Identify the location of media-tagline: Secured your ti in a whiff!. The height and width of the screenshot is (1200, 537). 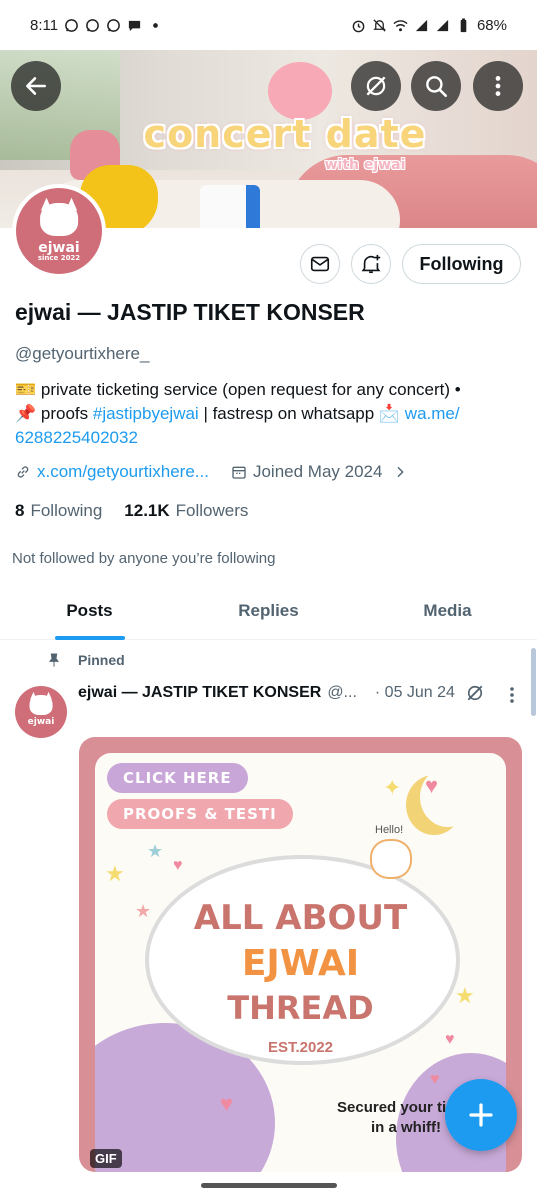
(391, 1118).